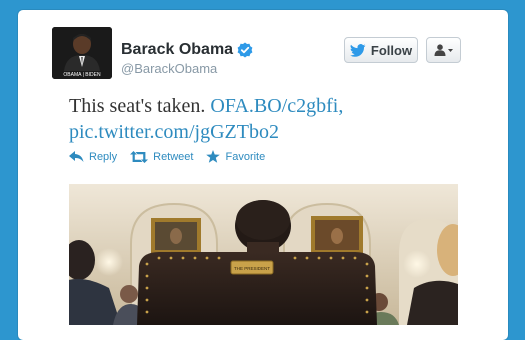 This screenshot has width=525, height=340. I want to click on favorite-label: Favorite, so click(245, 156).